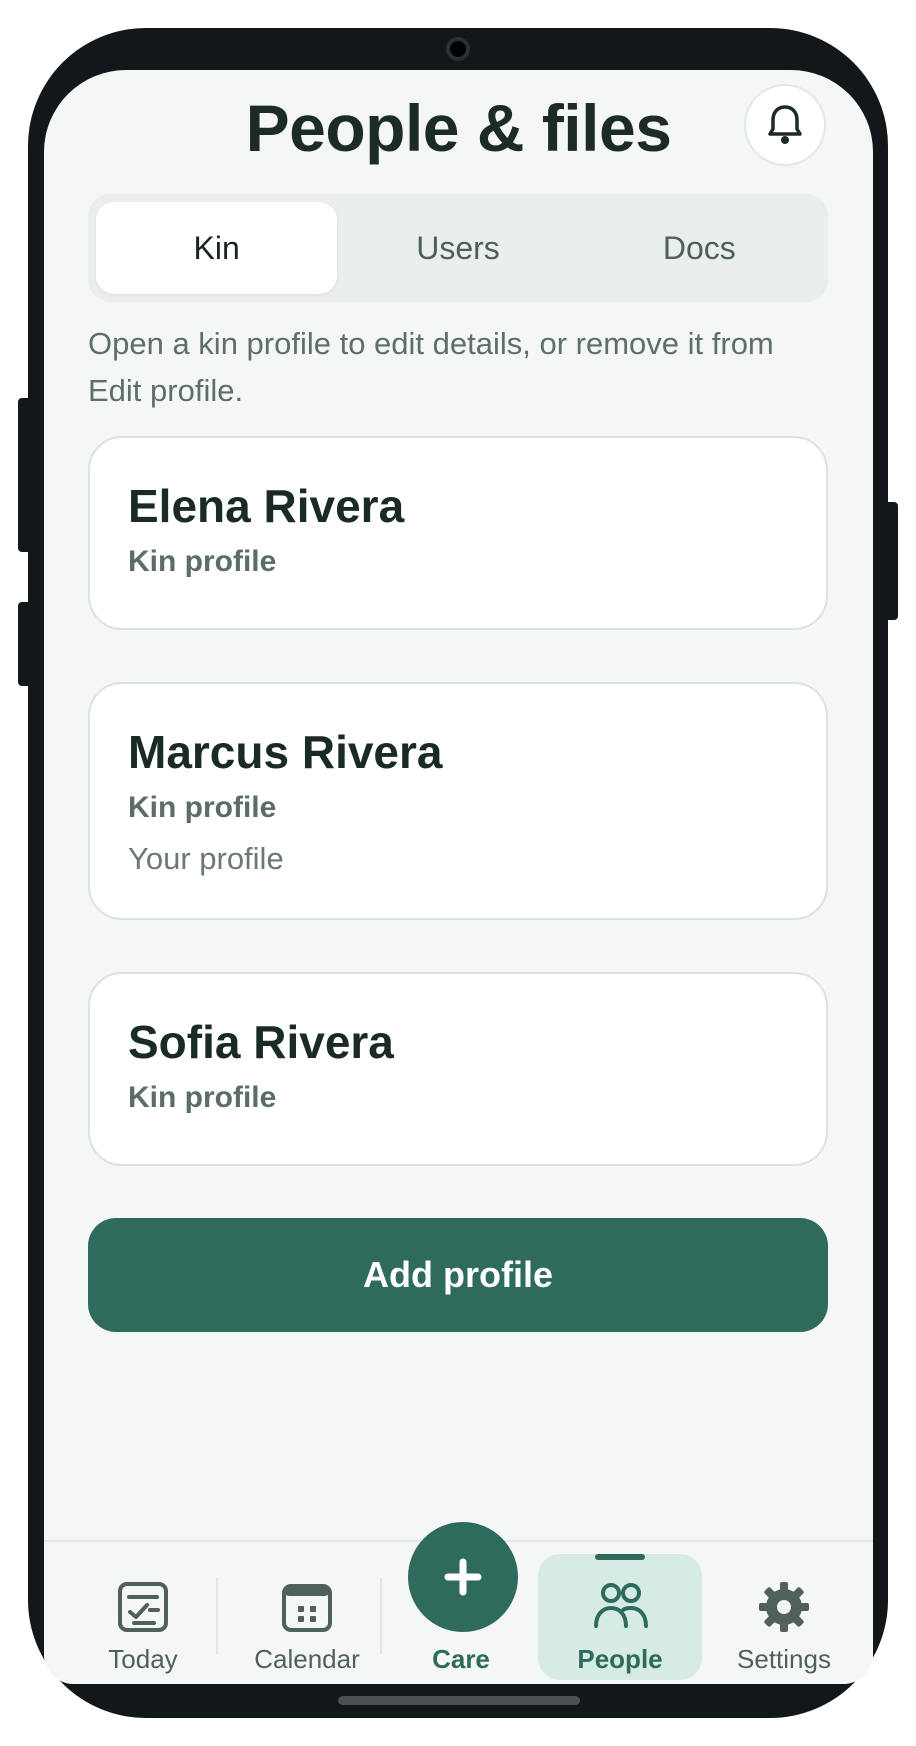 The height and width of the screenshot is (1746, 916). Describe the element at coordinates (458, 533) in the screenshot. I see `profile-card-elena: Elena Rivera Kin profile` at that location.